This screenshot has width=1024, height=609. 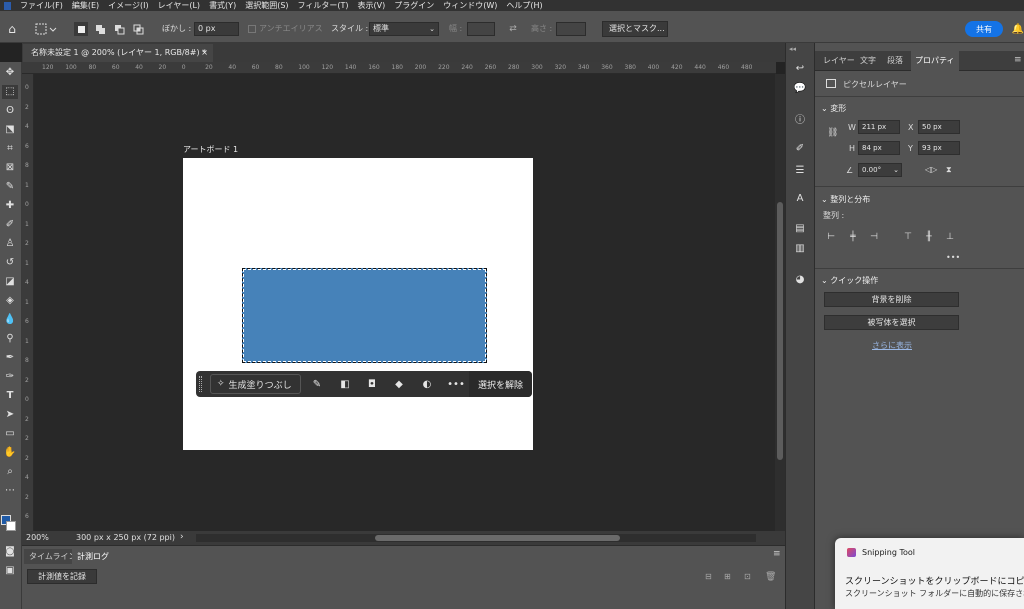 I want to click on intersect-selection-icon, so click(x=138, y=29).